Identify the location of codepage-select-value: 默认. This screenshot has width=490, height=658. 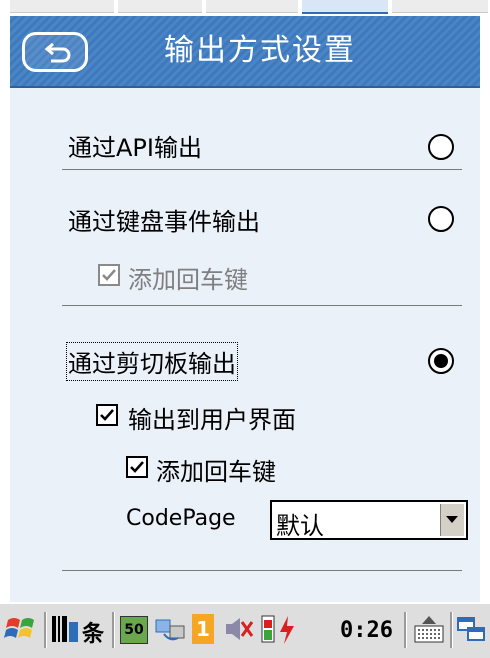
(300, 526).